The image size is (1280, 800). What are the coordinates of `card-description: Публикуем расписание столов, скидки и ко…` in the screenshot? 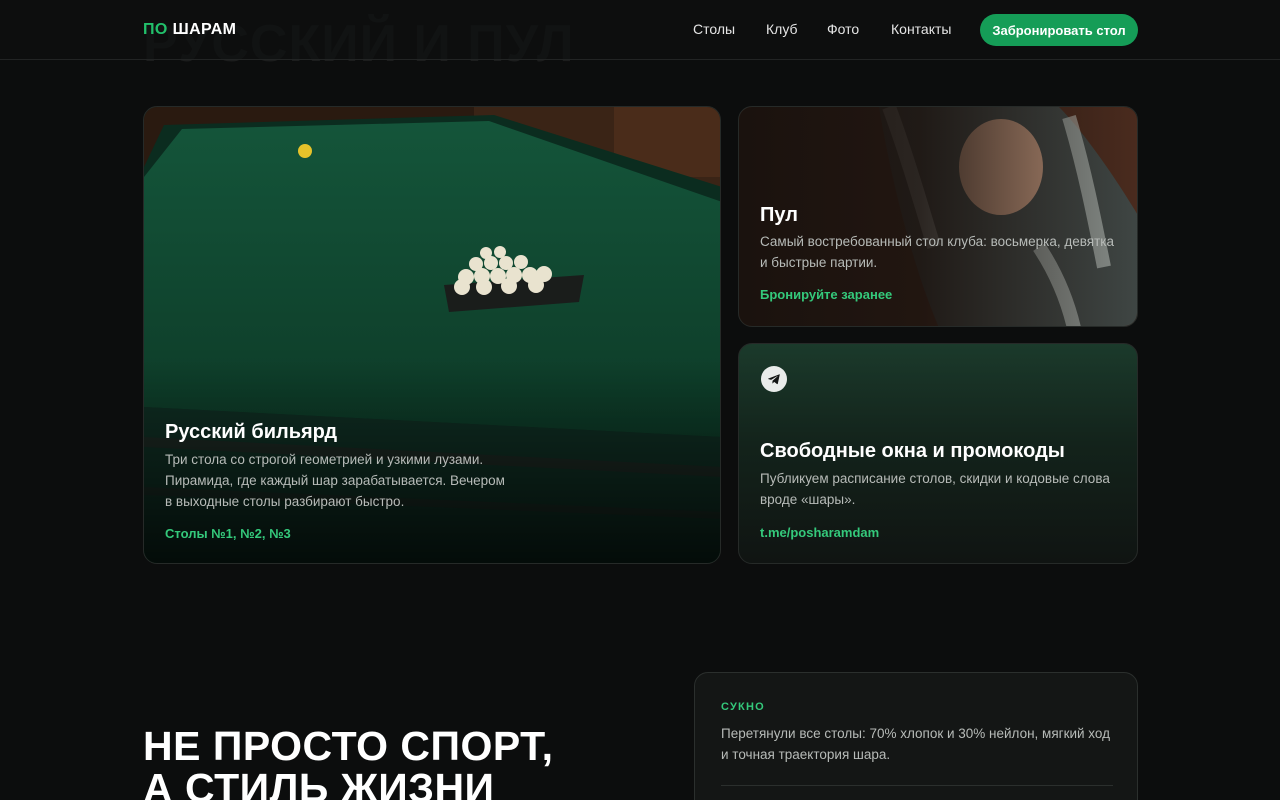 It's located at (935, 489).